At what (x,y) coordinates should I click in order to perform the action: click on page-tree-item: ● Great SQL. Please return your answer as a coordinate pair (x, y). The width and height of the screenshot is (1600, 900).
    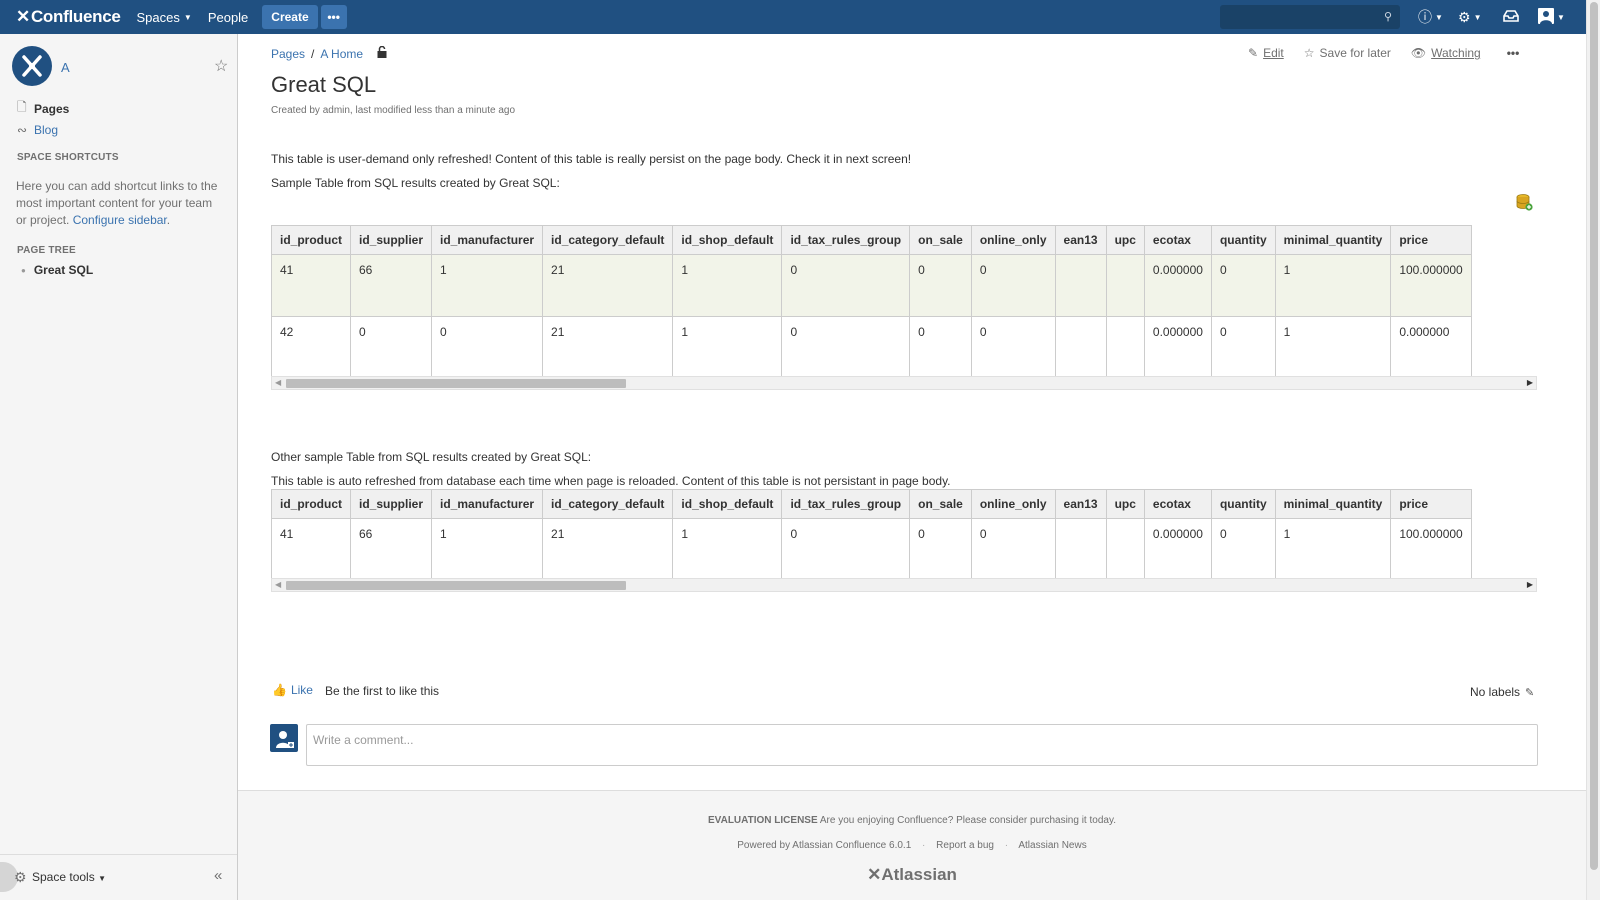
    Looking at the image, I should click on (57, 270).